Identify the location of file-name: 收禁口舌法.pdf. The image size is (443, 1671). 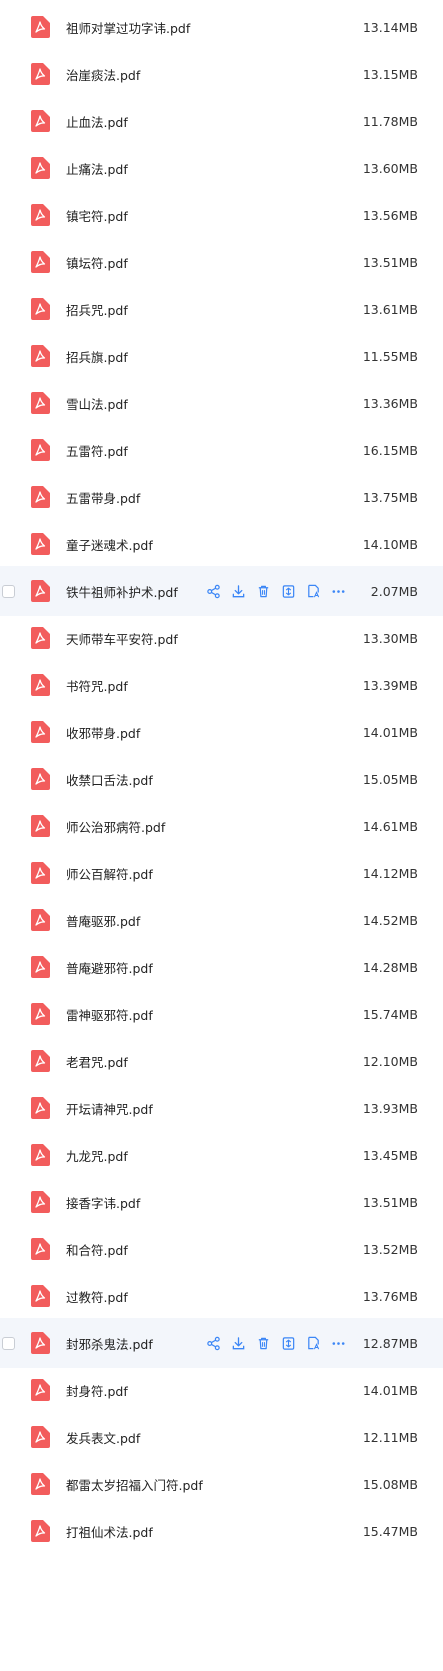
(109, 779).